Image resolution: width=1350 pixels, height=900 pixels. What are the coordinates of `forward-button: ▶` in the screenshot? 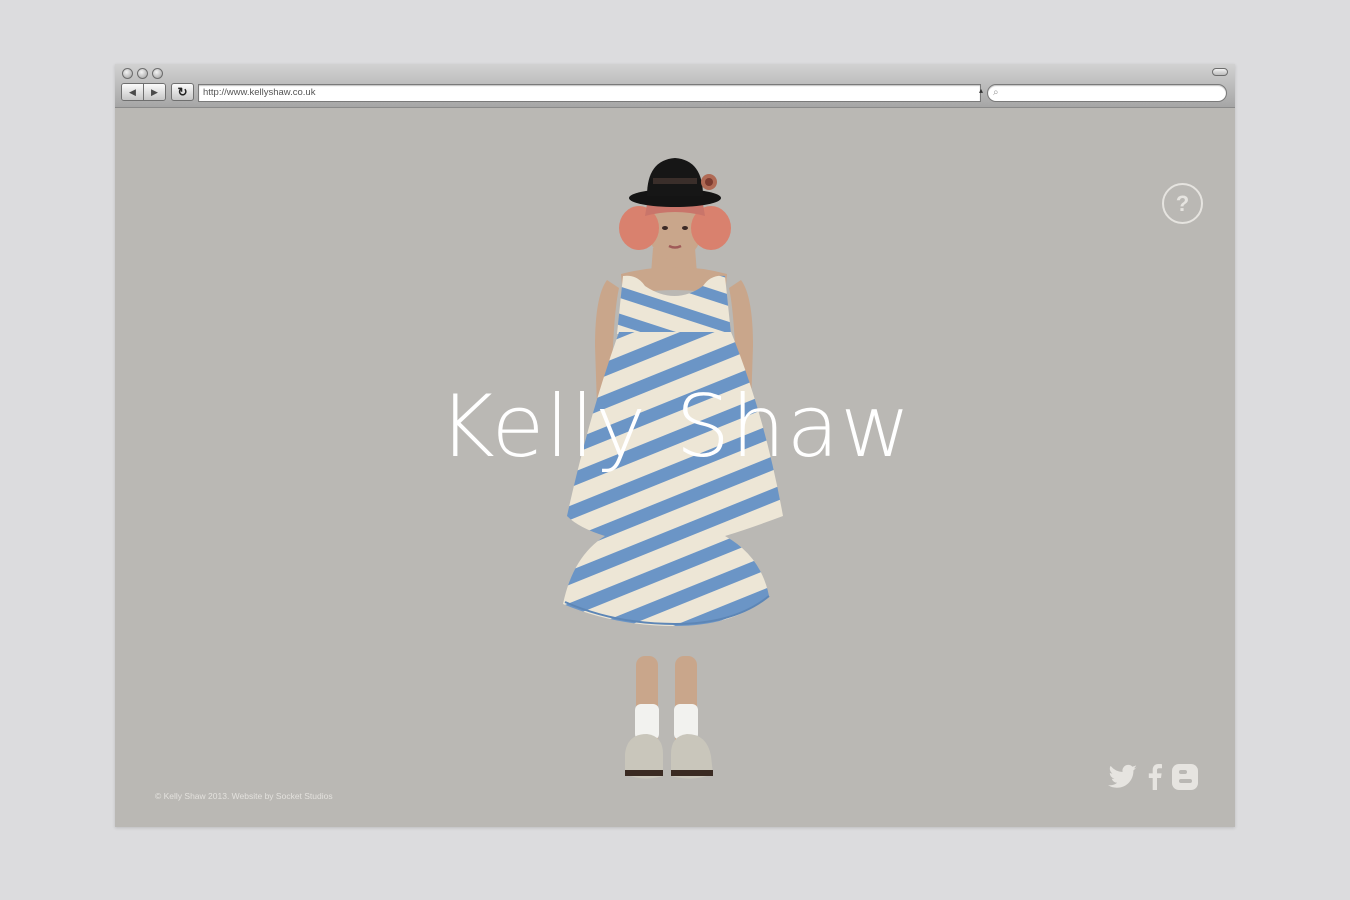 It's located at (154, 92).